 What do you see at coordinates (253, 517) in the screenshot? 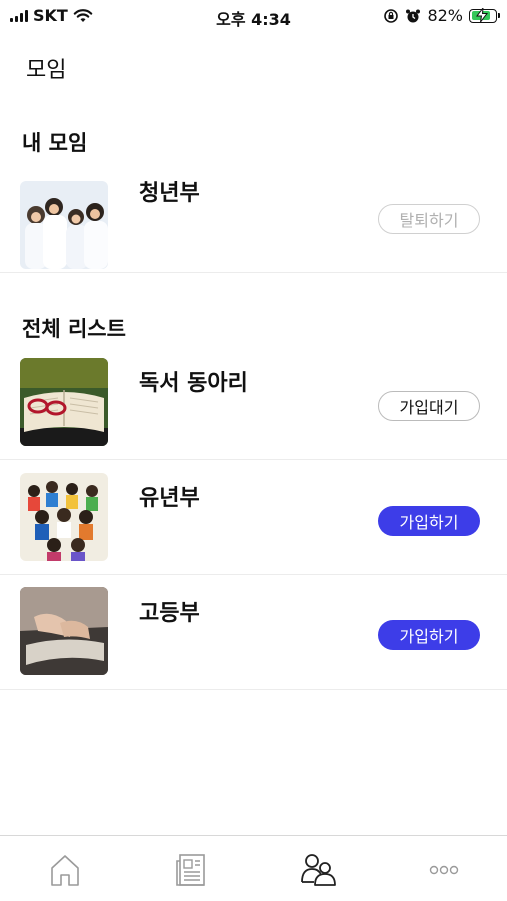
I see `group-row-children: 유년부 가입하기` at bounding box center [253, 517].